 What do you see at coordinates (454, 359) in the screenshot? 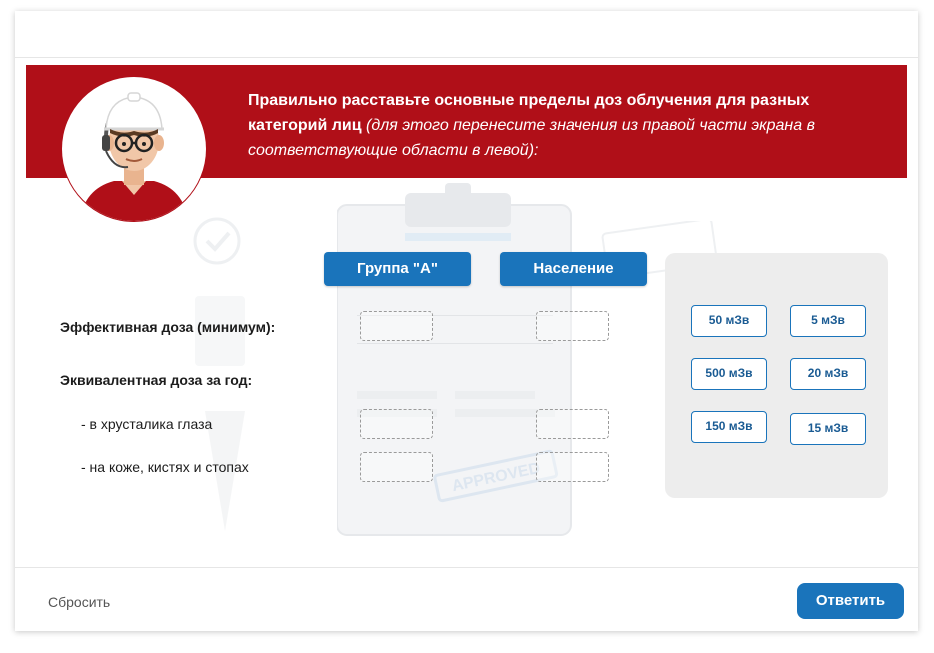
I see `clipboard-background-icon: APPROVED` at bounding box center [454, 359].